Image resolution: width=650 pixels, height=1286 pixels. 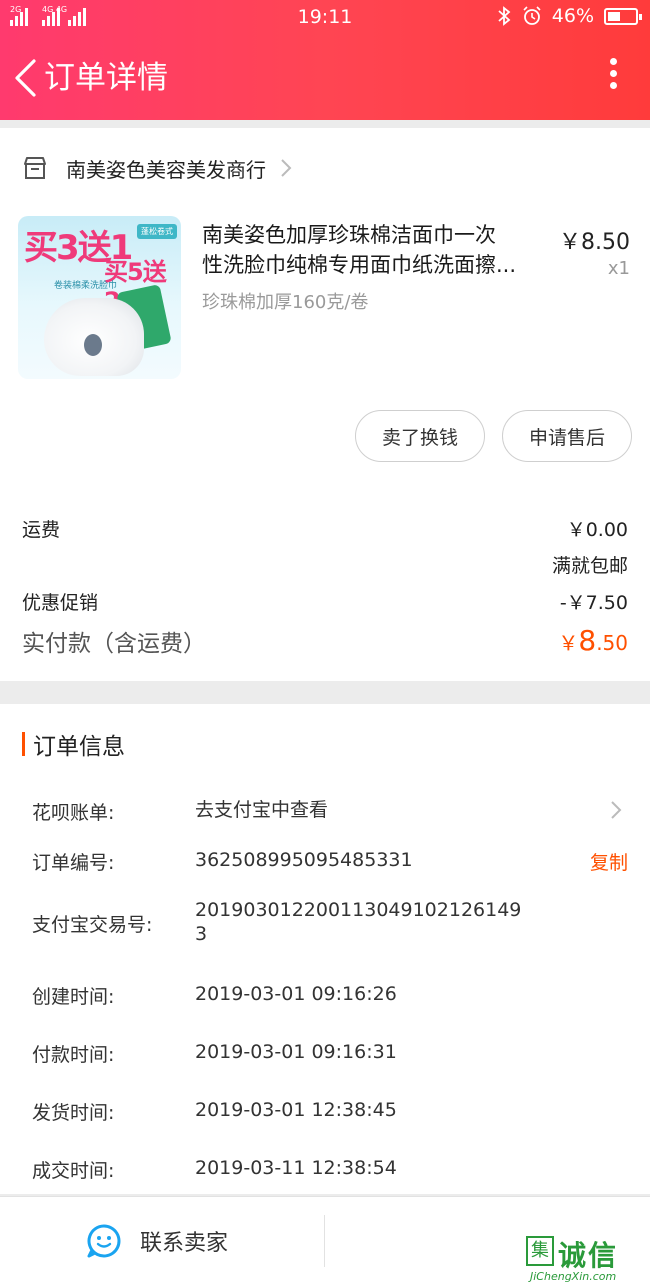 I want to click on shipped-time-value: 2019-03-01 12:38:45, so click(x=296, y=1110).